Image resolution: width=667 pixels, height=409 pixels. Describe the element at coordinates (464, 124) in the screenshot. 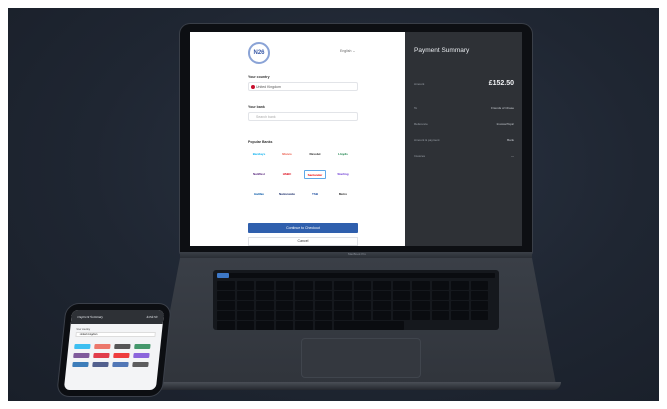

I see `summary-row: Reference Invoice/Topic` at that location.